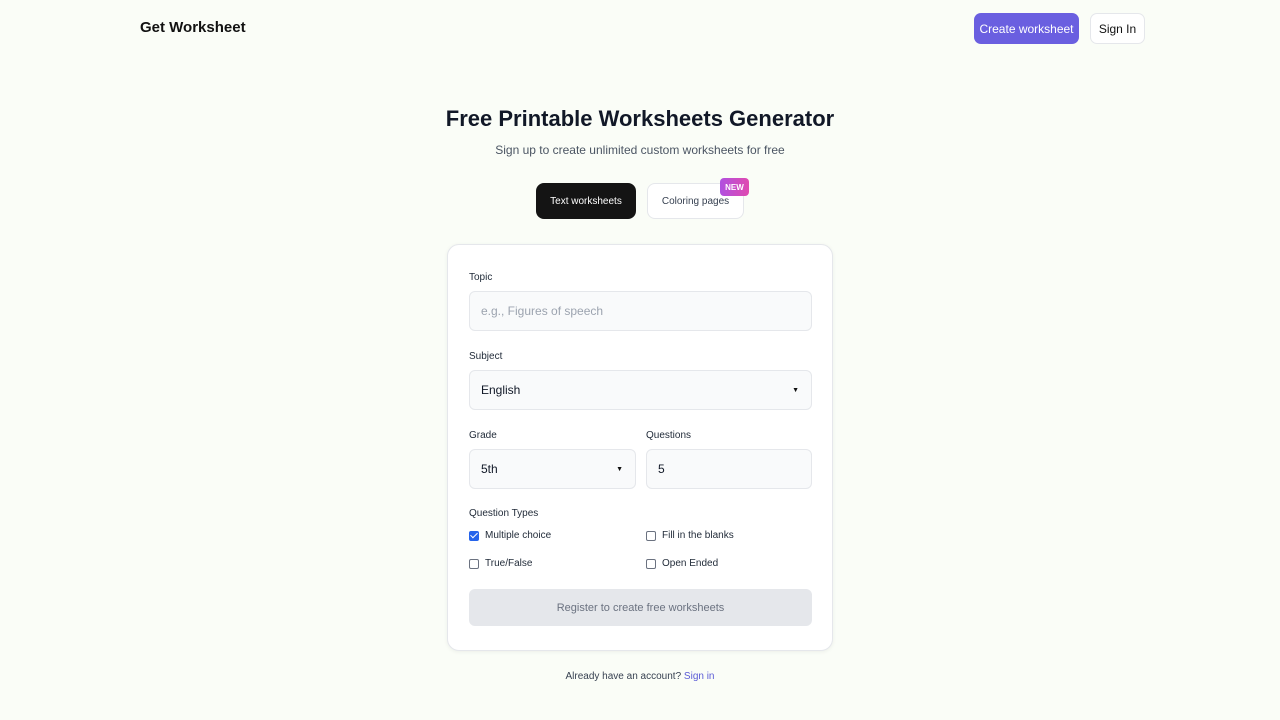 Image resolution: width=1280 pixels, height=720 pixels. I want to click on checkbox-fill-in-the-blanks: Fill in the blanks, so click(690, 535).